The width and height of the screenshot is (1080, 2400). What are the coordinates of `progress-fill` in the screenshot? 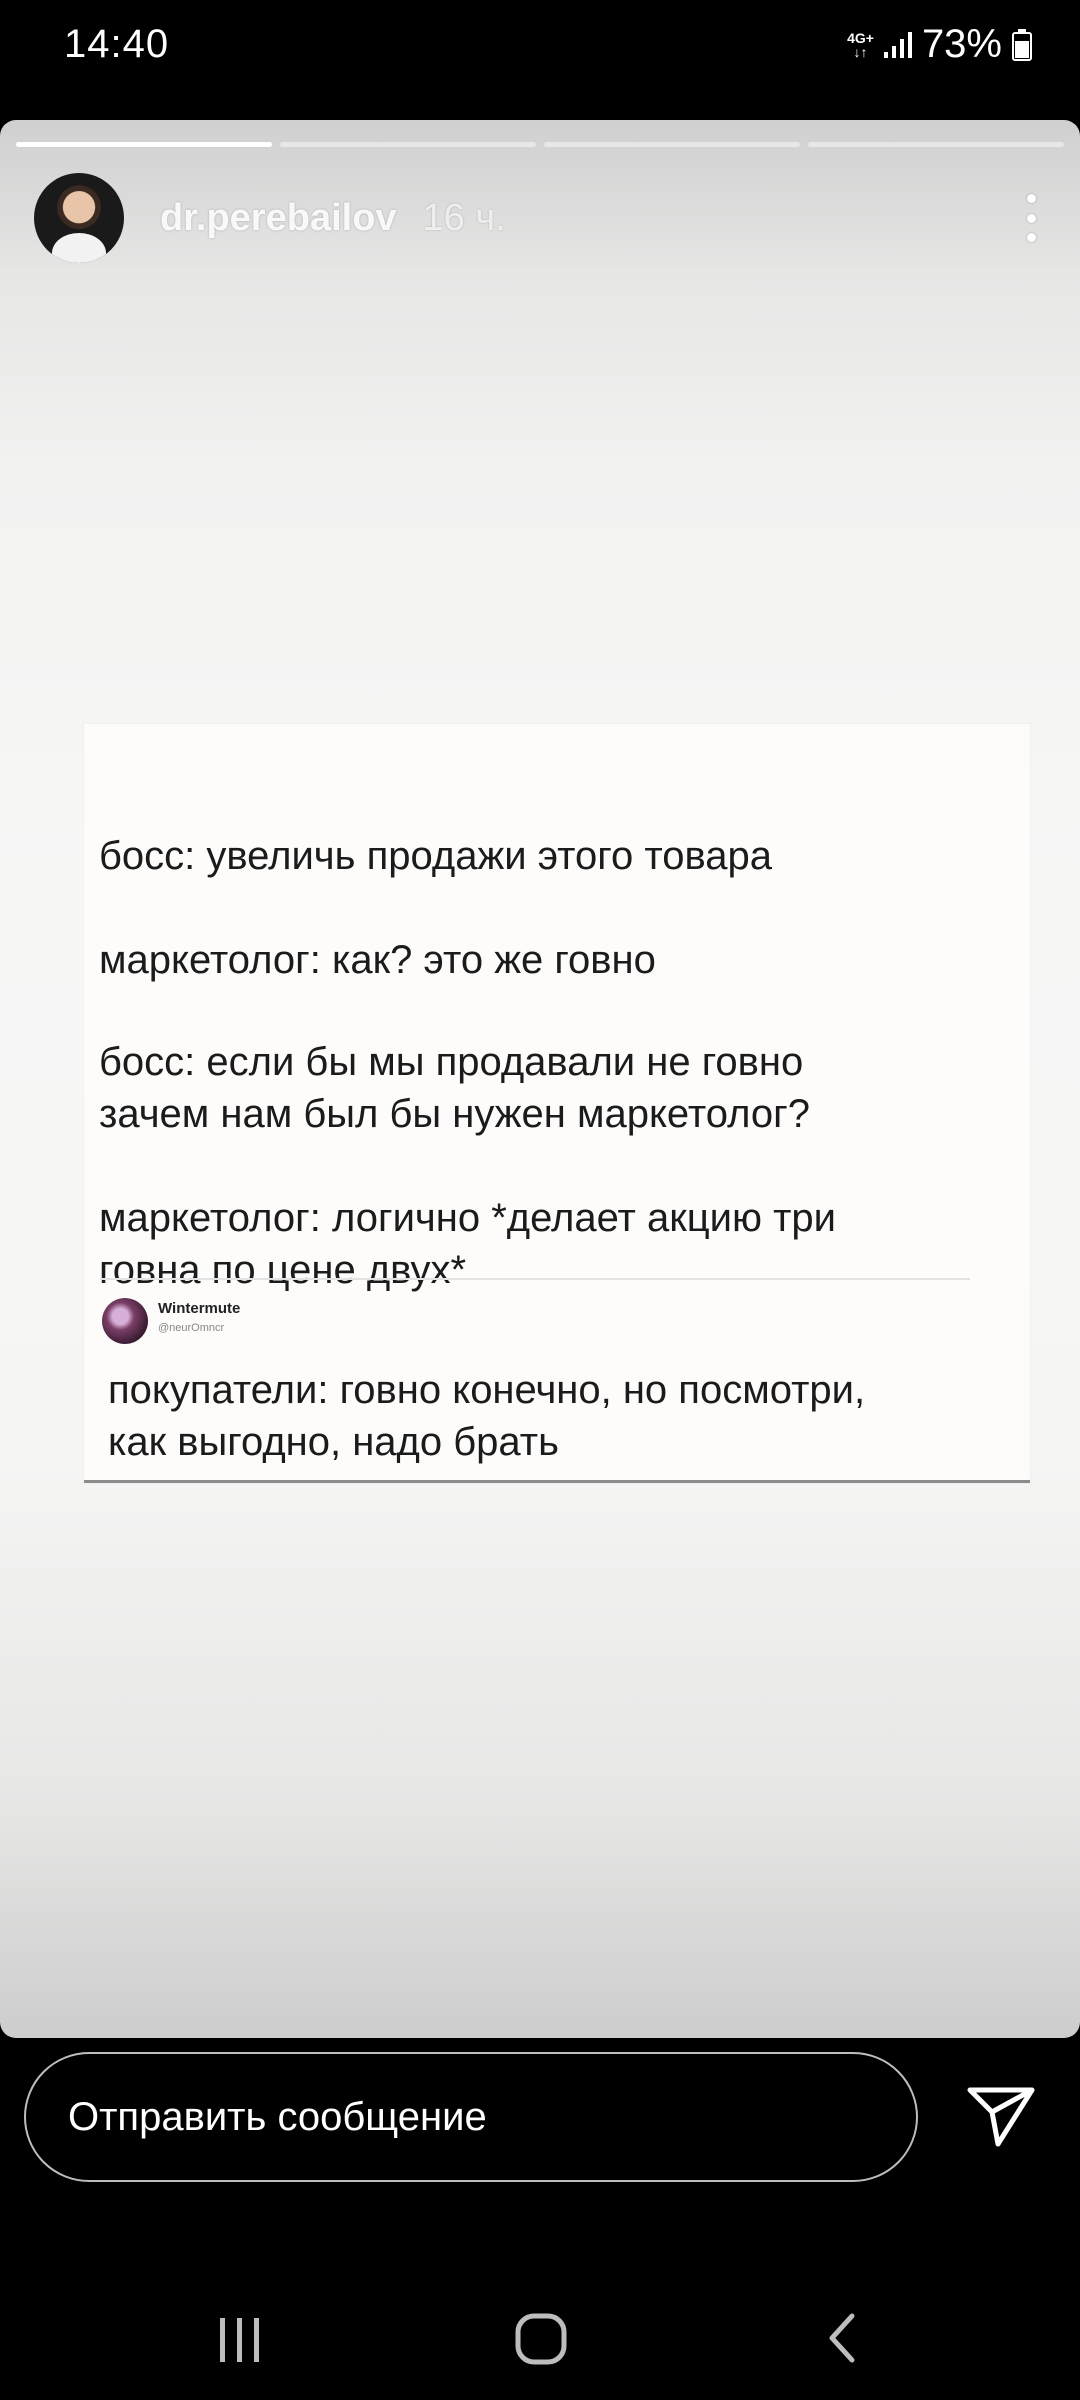 It's located at (144, 144).